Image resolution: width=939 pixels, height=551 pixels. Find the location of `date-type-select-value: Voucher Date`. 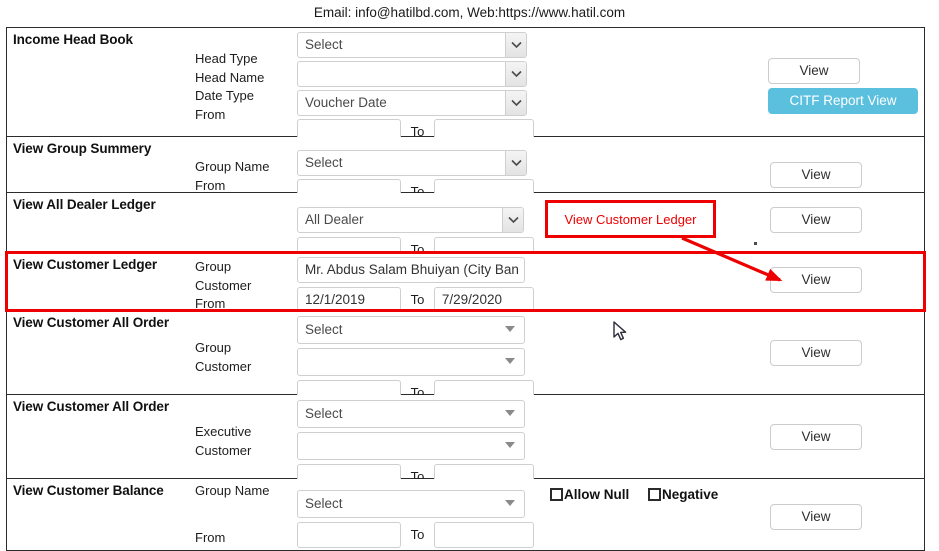

date-type-select-value: Voucher Date is located at coordinates (346, 102).